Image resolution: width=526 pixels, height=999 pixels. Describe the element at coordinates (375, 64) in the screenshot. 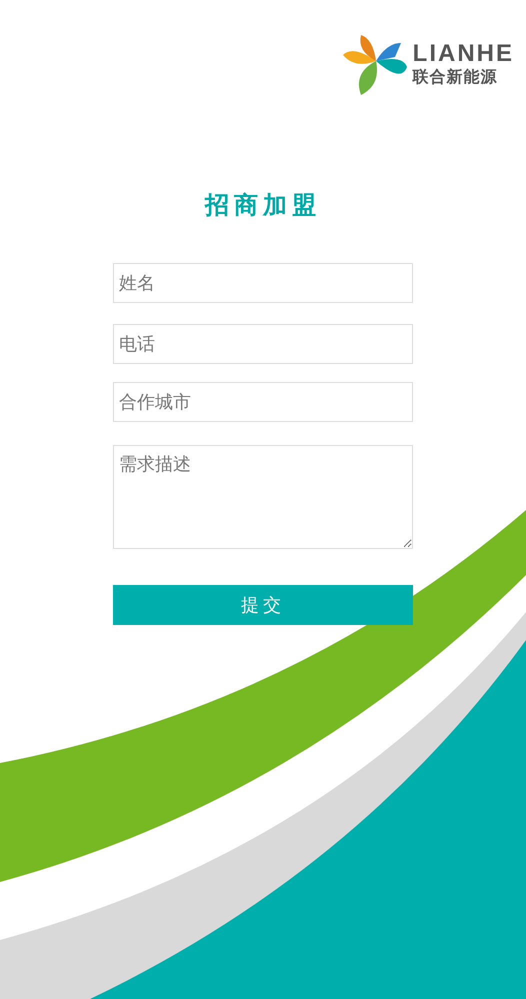

I see `leaf-logo-icon` at that location.